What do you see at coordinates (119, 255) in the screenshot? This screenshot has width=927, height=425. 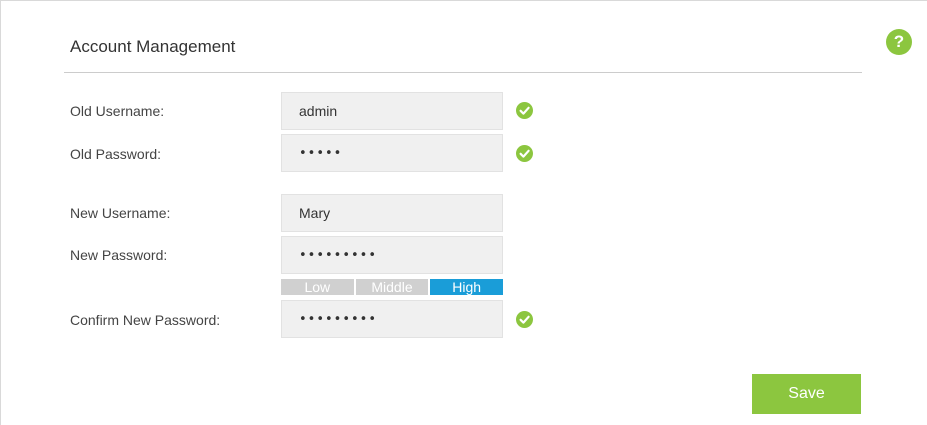 I see `new-password-label: New Password:` at bounding box center [119, 255].